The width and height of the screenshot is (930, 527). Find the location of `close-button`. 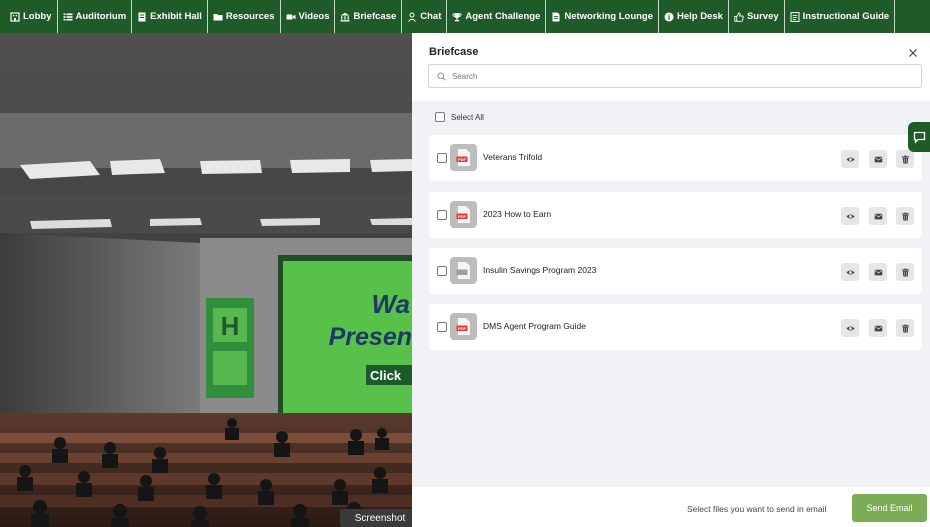

close-button is located at coordinates (913, 53).